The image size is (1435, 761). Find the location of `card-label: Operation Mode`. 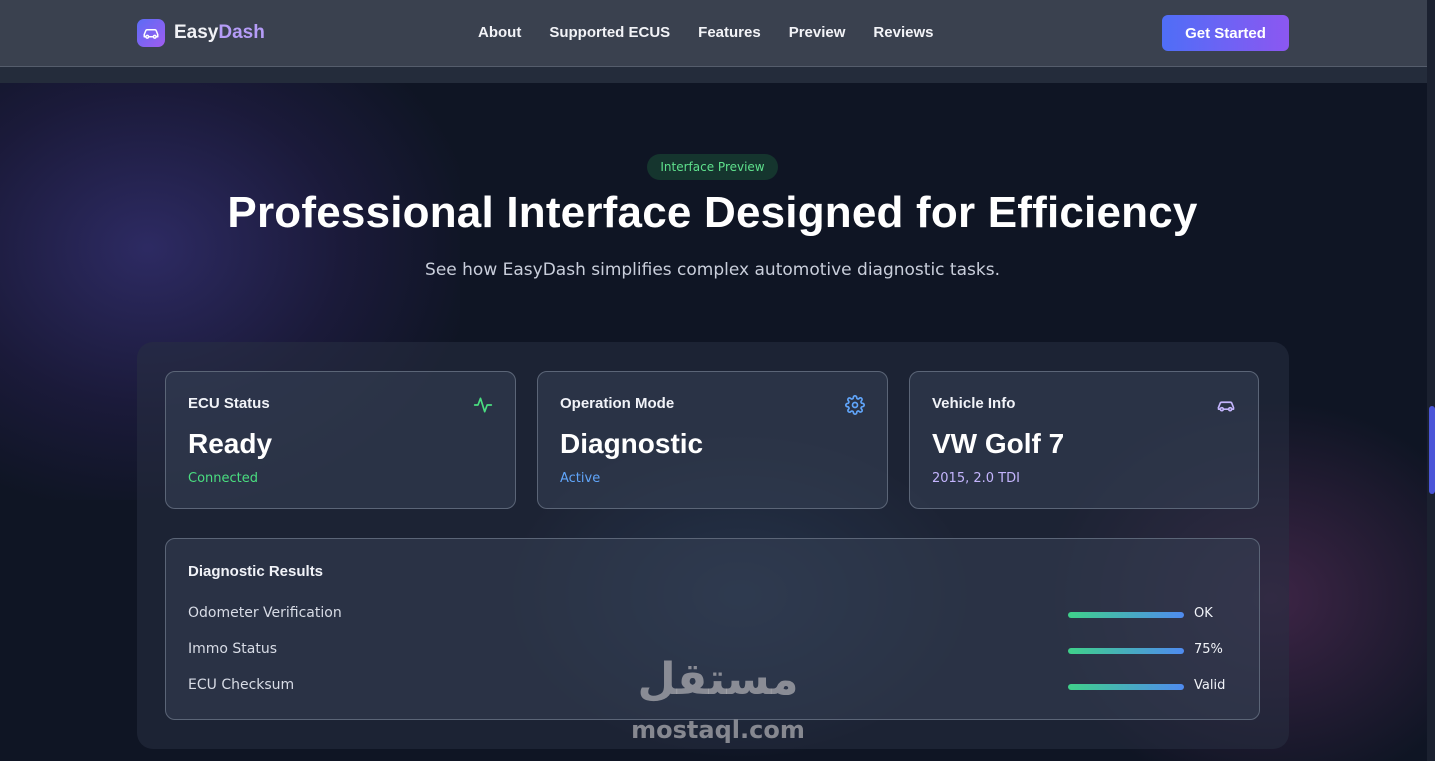

card-label: Operation Mode is located at coordinates (617, 403).